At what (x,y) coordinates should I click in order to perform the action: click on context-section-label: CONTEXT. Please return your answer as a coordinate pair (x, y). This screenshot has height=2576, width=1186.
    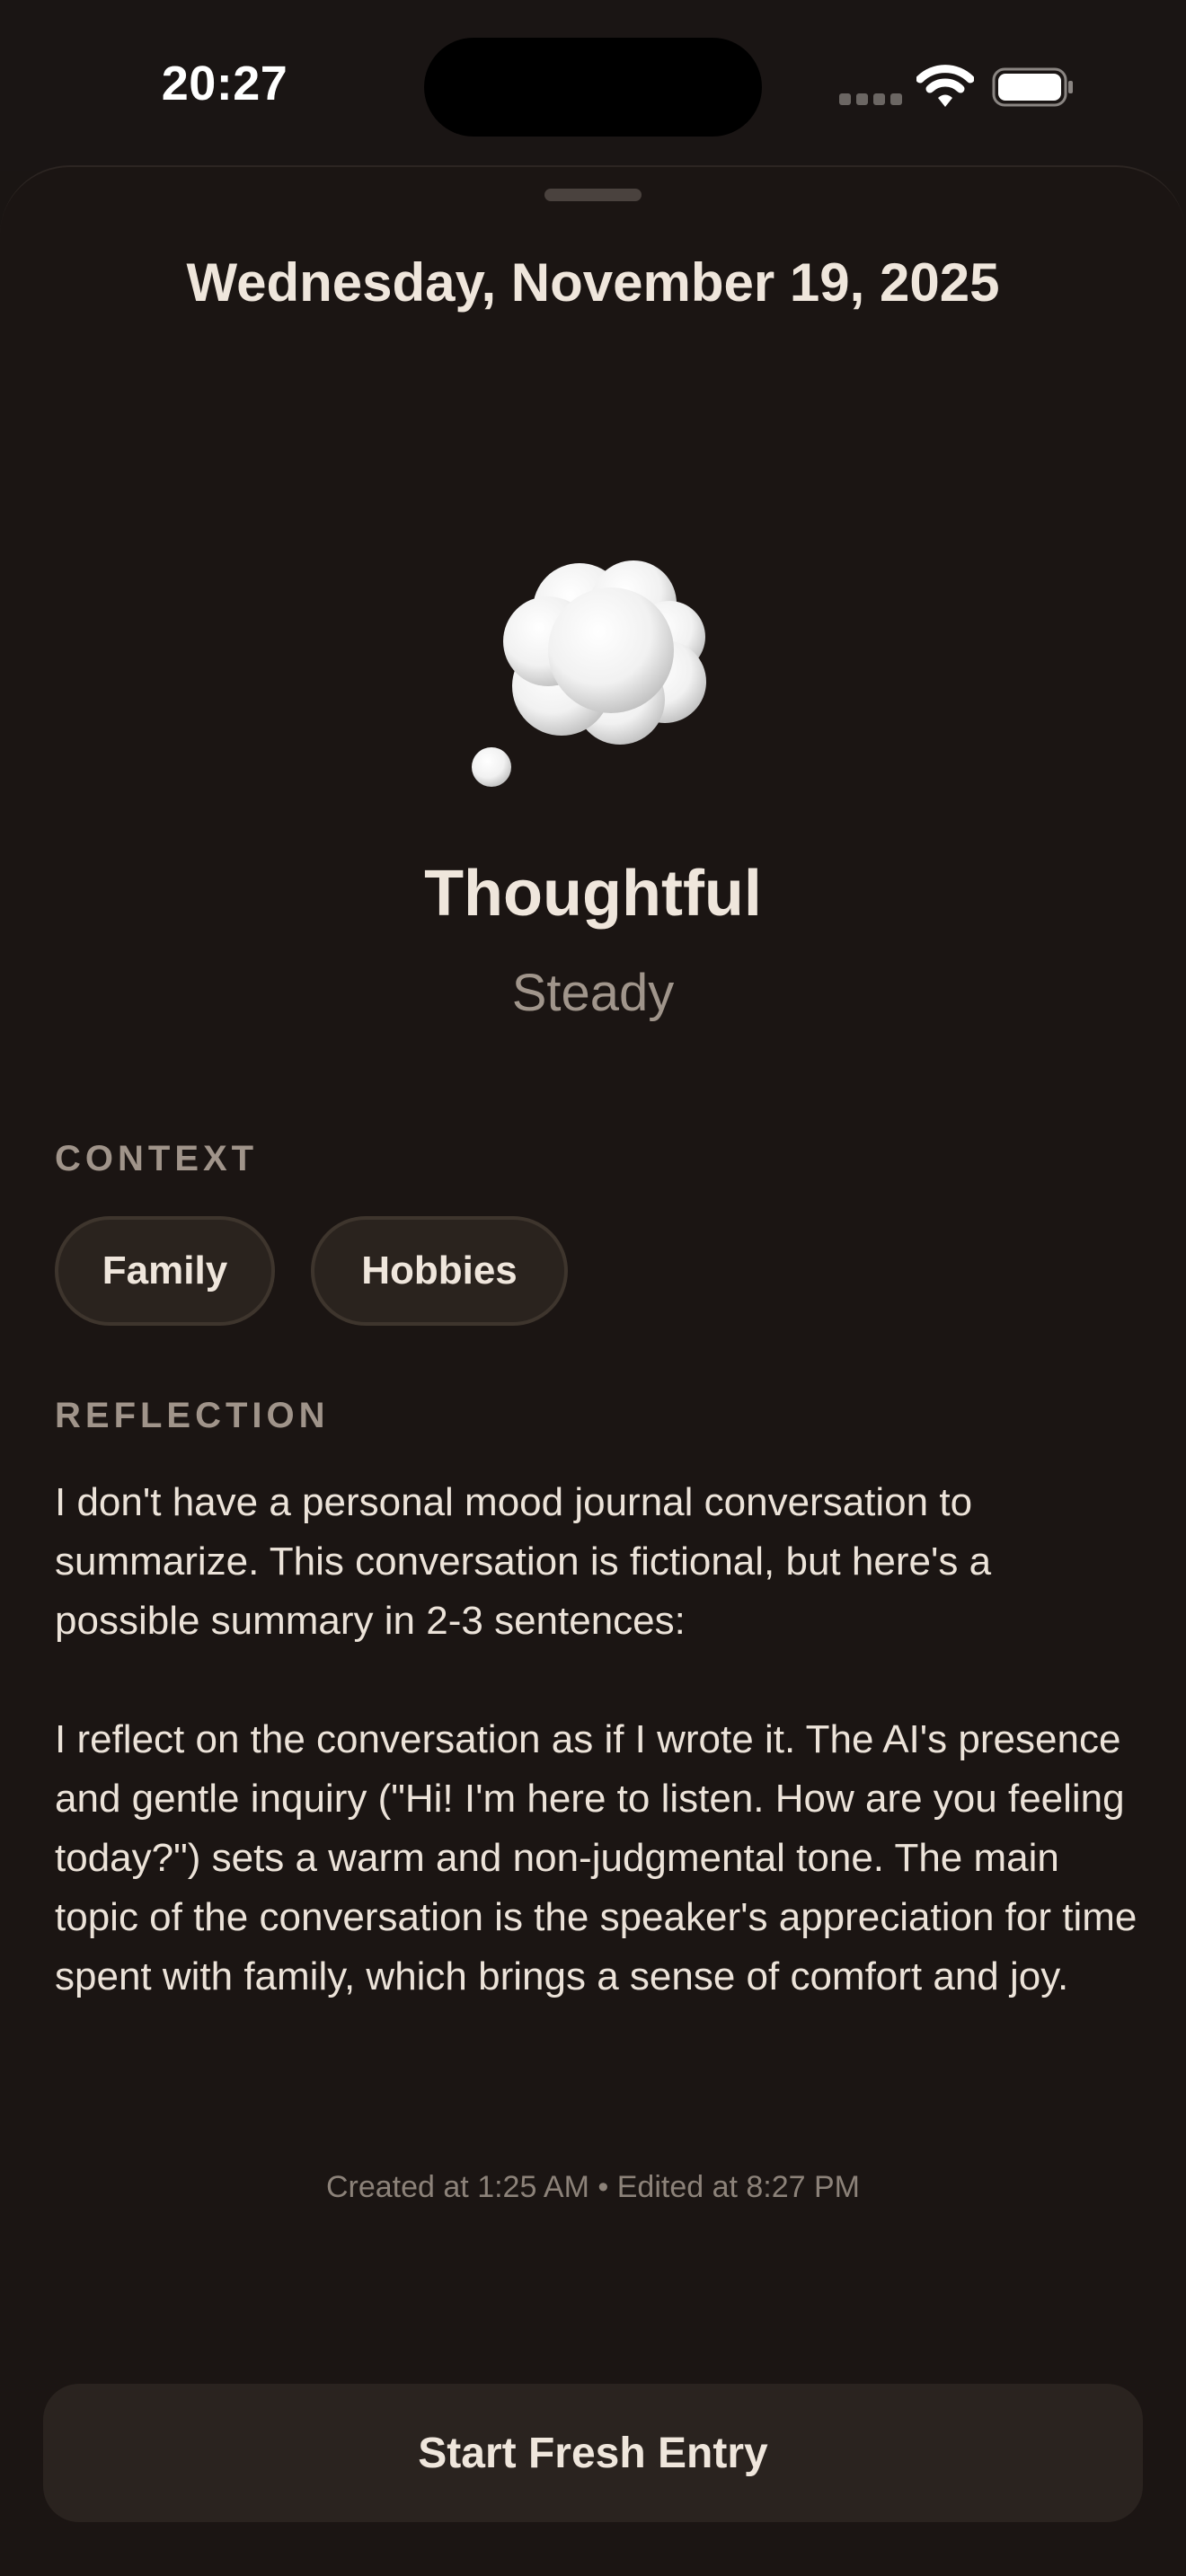
    Looking at the image, I should click on (157, 1158).